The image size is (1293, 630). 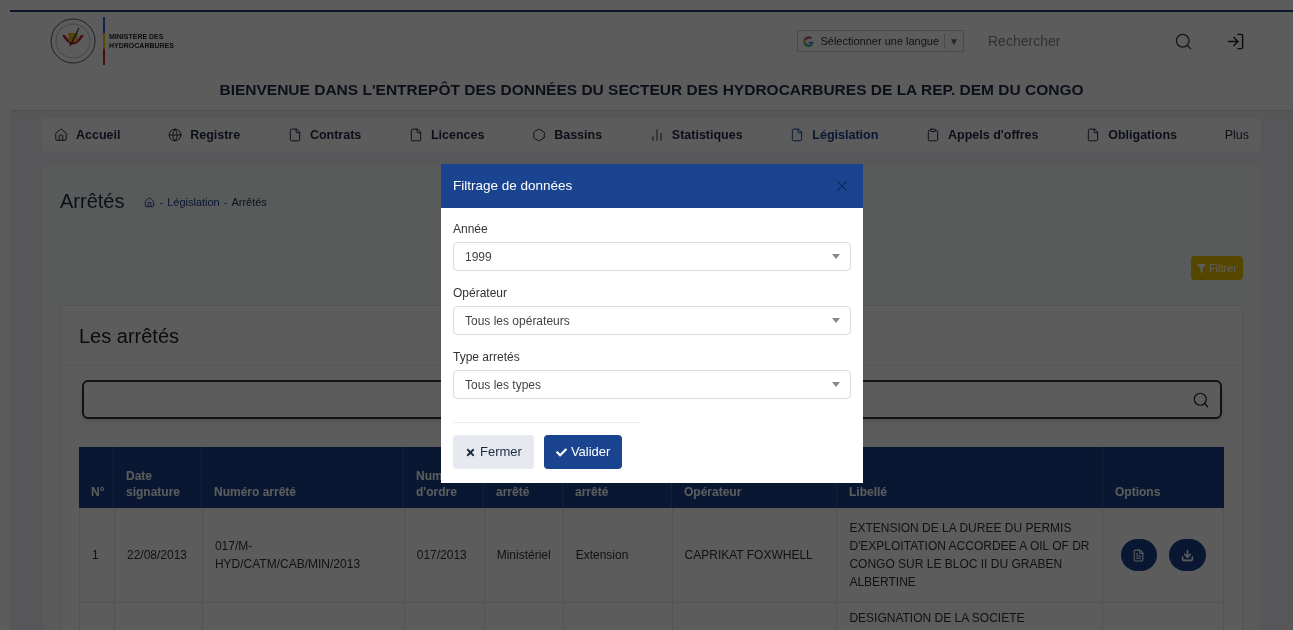 I want to click on table-cell-text: 017/2013, so click(x=441, y=555).